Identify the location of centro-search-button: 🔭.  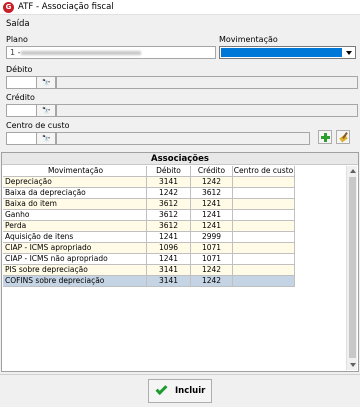
(46, 138).